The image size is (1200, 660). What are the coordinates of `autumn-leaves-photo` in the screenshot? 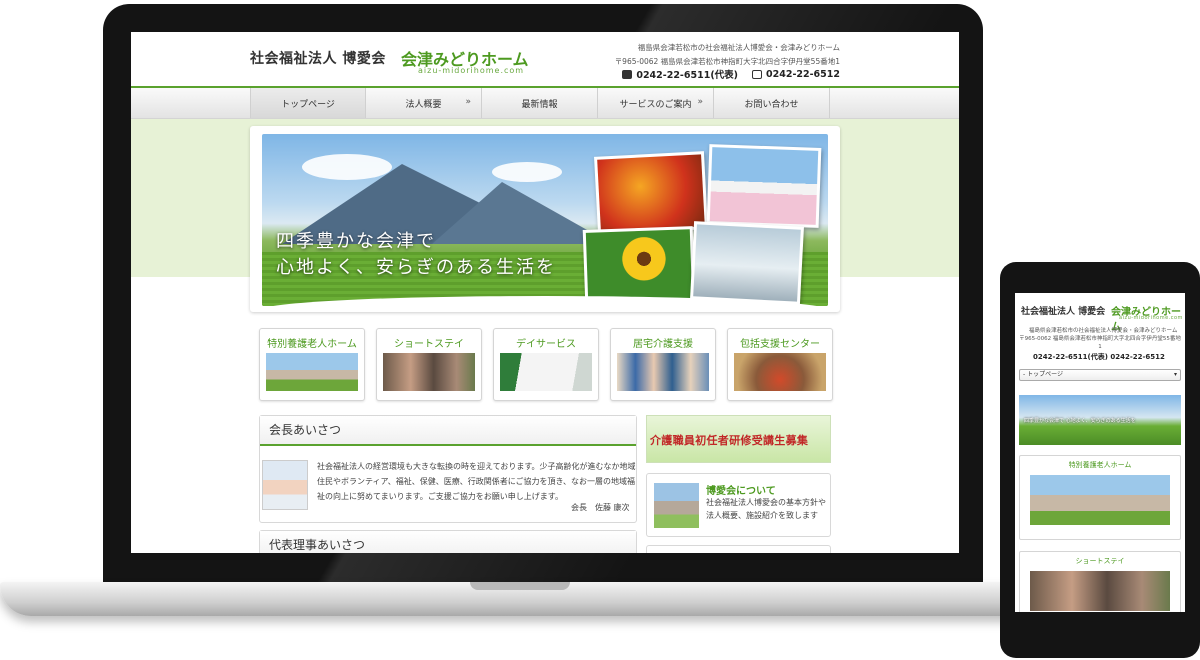 It's located at (651, 193).